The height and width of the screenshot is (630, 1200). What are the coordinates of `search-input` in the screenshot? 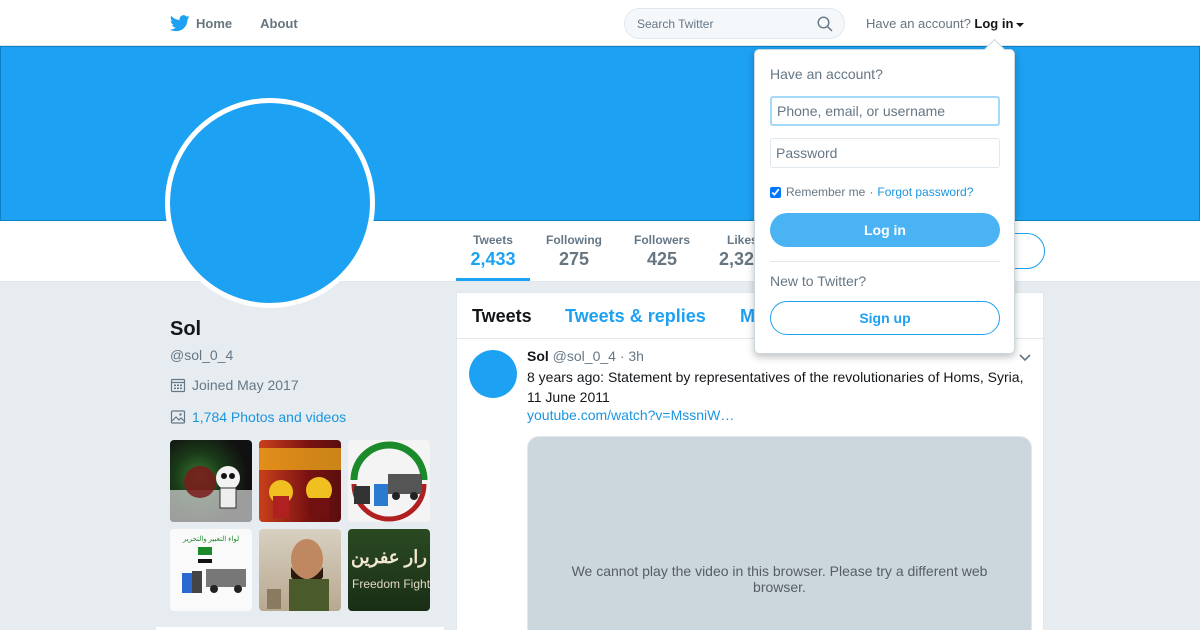 It's located at (715, 23).